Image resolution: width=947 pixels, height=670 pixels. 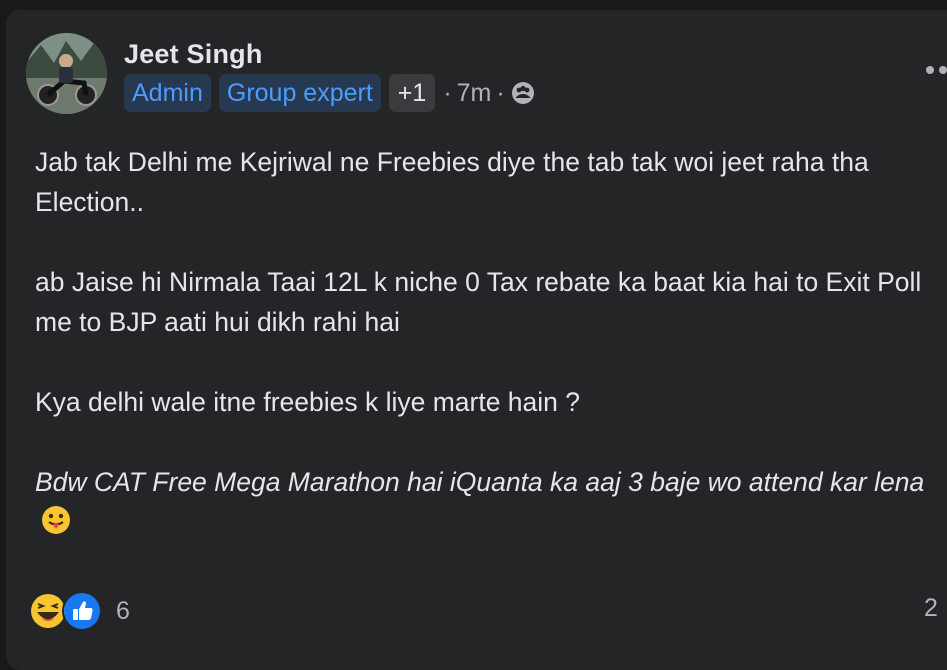 What do you see at coordinates (931, 608) in the screenshot?
I see `comment-count: 2` at bounding box center [931, 608].